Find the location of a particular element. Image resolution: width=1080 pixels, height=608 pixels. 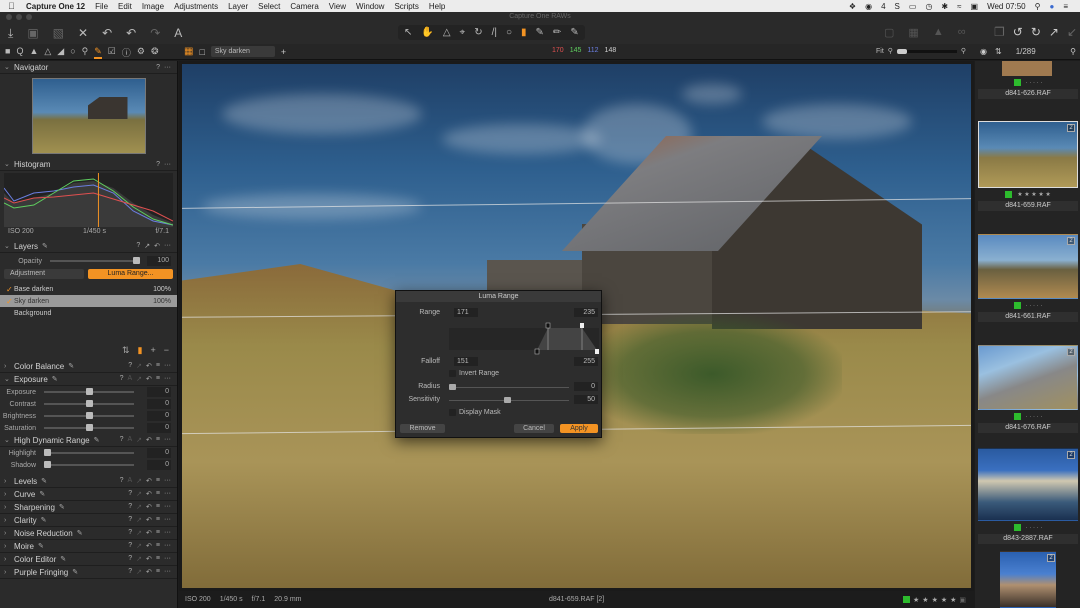

mask-brush-icon: ✎ is located at coordinates (540, 32).